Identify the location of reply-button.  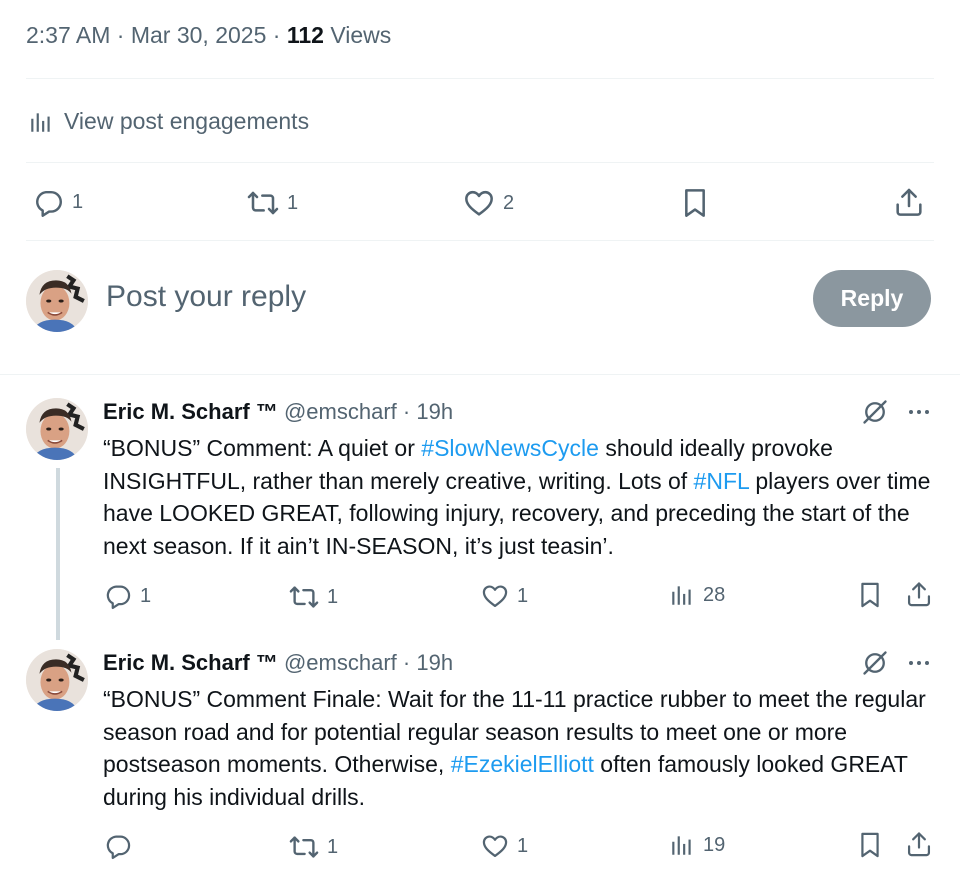
(122, 846).